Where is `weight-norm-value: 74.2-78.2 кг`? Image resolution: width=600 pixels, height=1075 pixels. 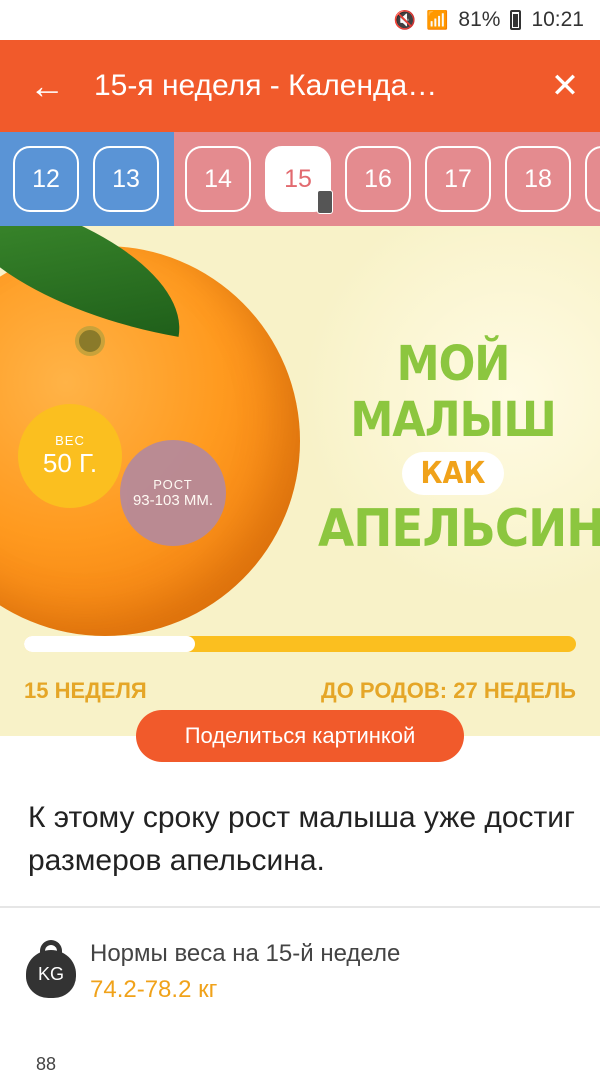
weight-norm-value: 74.2-78.2 кг is located at coordinates (154, 989).